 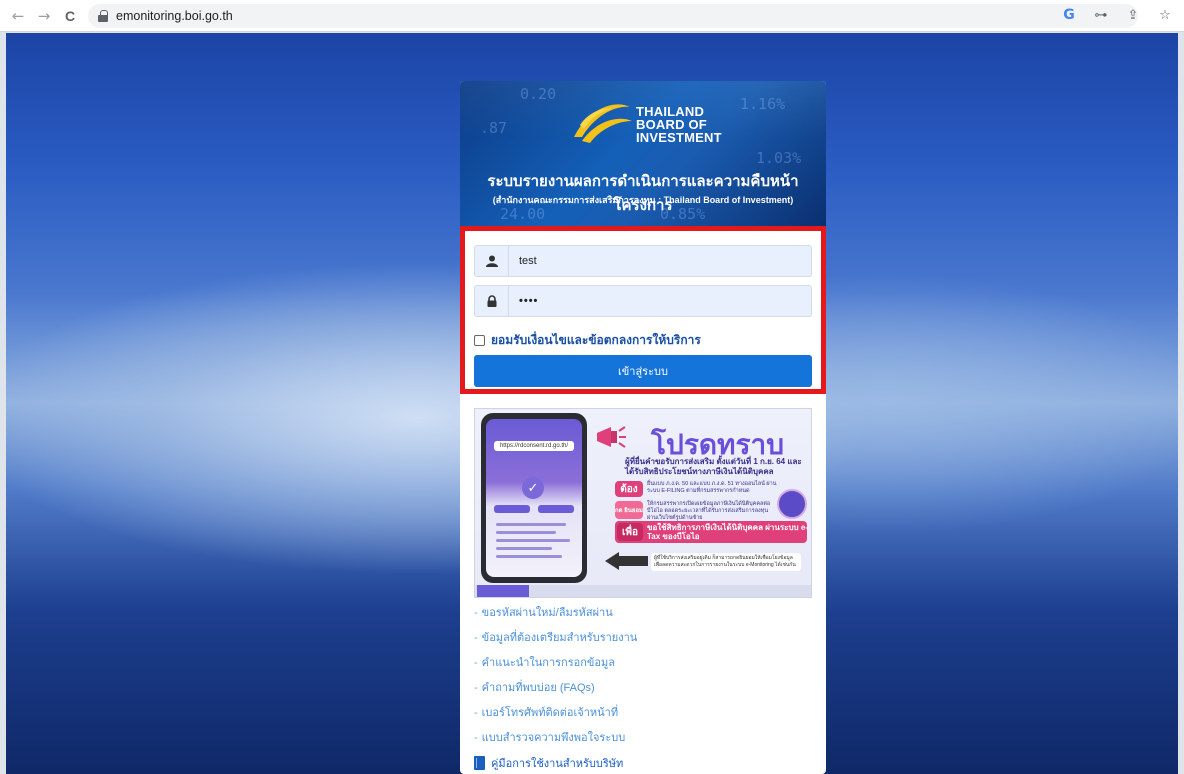 I want to click on username-field: test, so click(x=643, y=261).